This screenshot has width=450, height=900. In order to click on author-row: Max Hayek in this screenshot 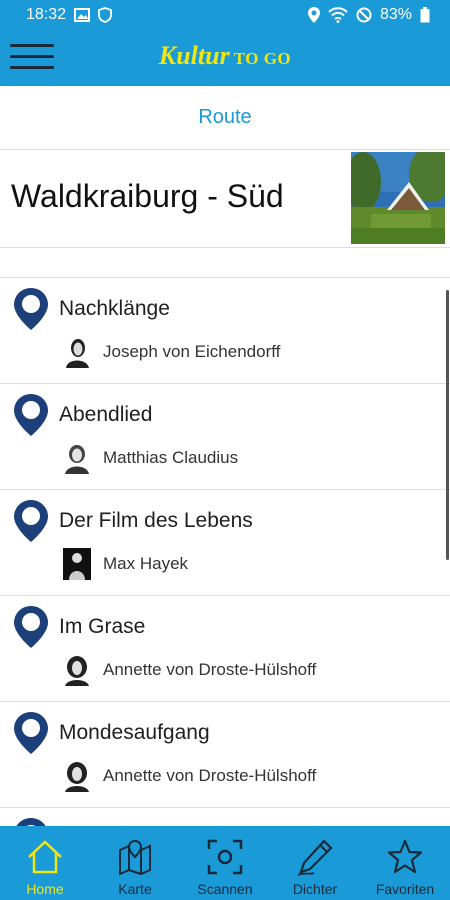, I will do `click(125, 564)`.